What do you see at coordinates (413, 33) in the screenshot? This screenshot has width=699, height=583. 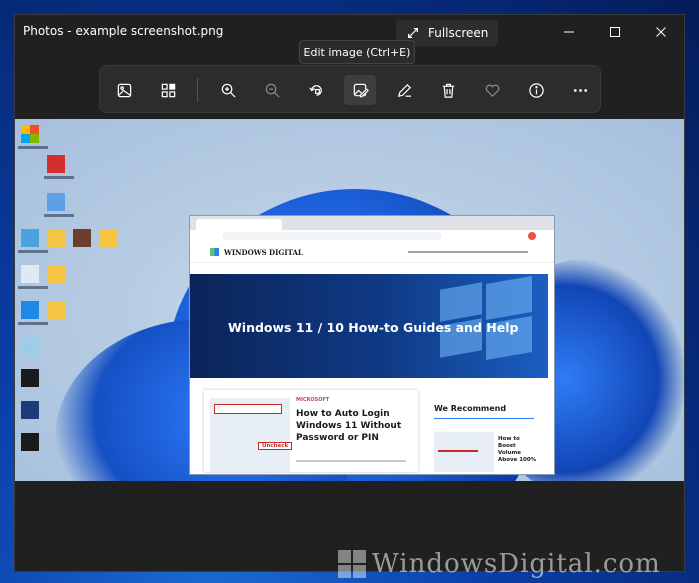 I see `fullscreen-icon` at bounding box center [413, 33].